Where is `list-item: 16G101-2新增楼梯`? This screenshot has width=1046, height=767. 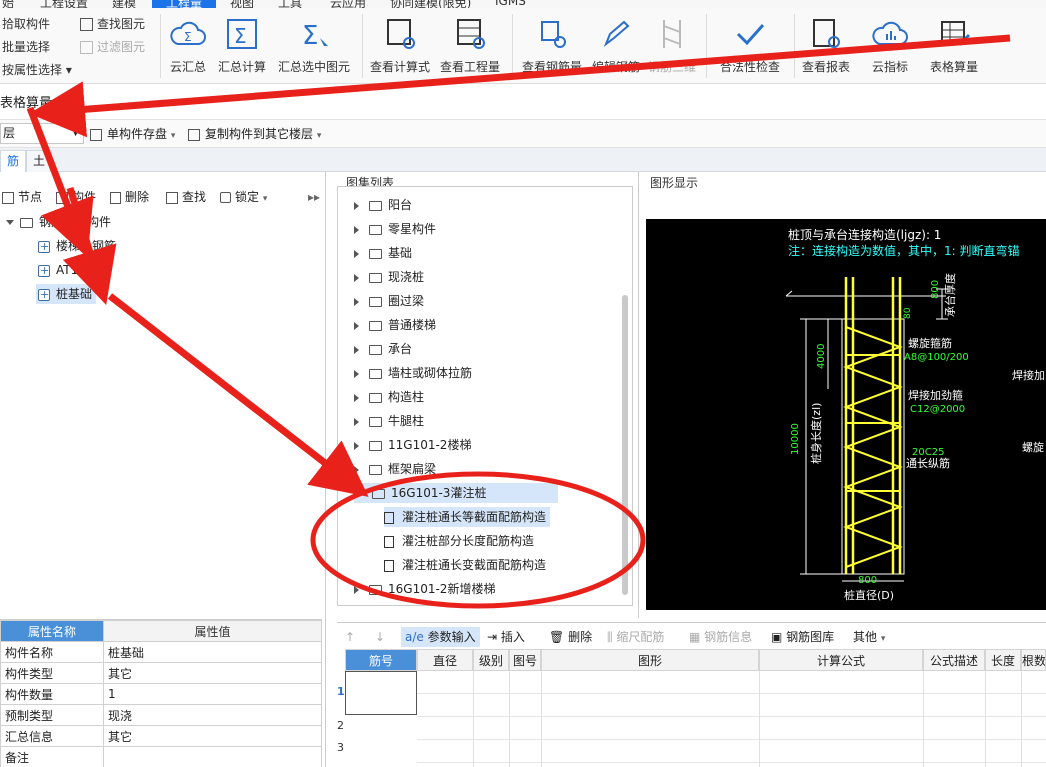 list-item: 16G101-2新增楼梯 is located at coordinates (424, 589).